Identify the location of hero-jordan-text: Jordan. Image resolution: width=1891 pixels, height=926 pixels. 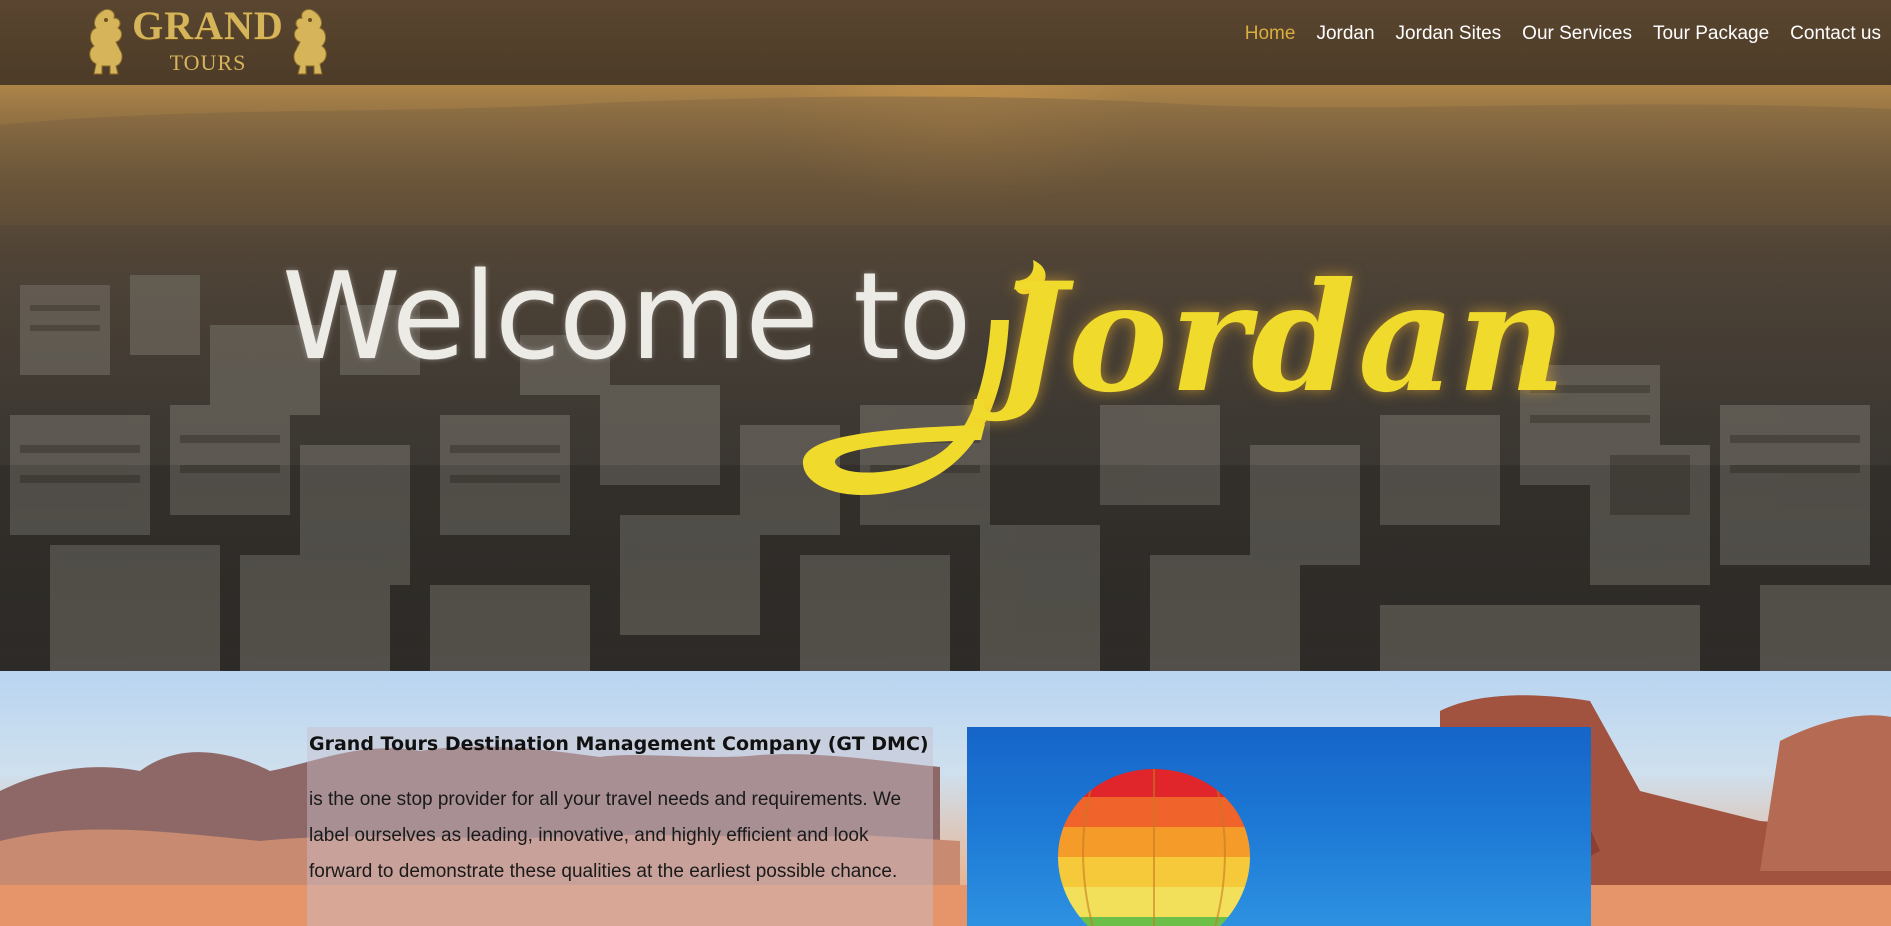
(1282, 338).